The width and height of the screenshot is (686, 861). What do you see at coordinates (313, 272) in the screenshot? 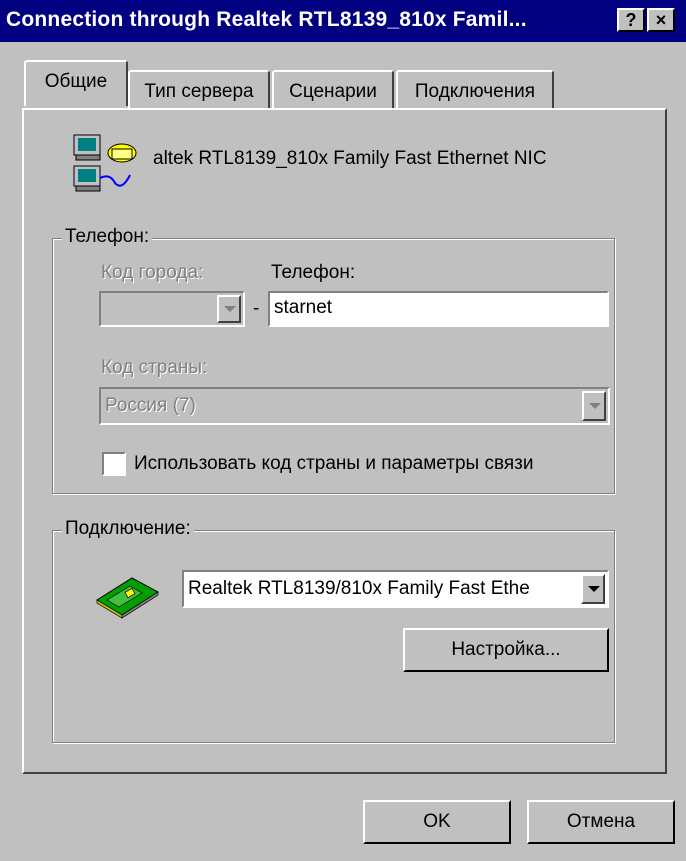
I see `phone-label: Телефон:` at bounding box center [313, 272].